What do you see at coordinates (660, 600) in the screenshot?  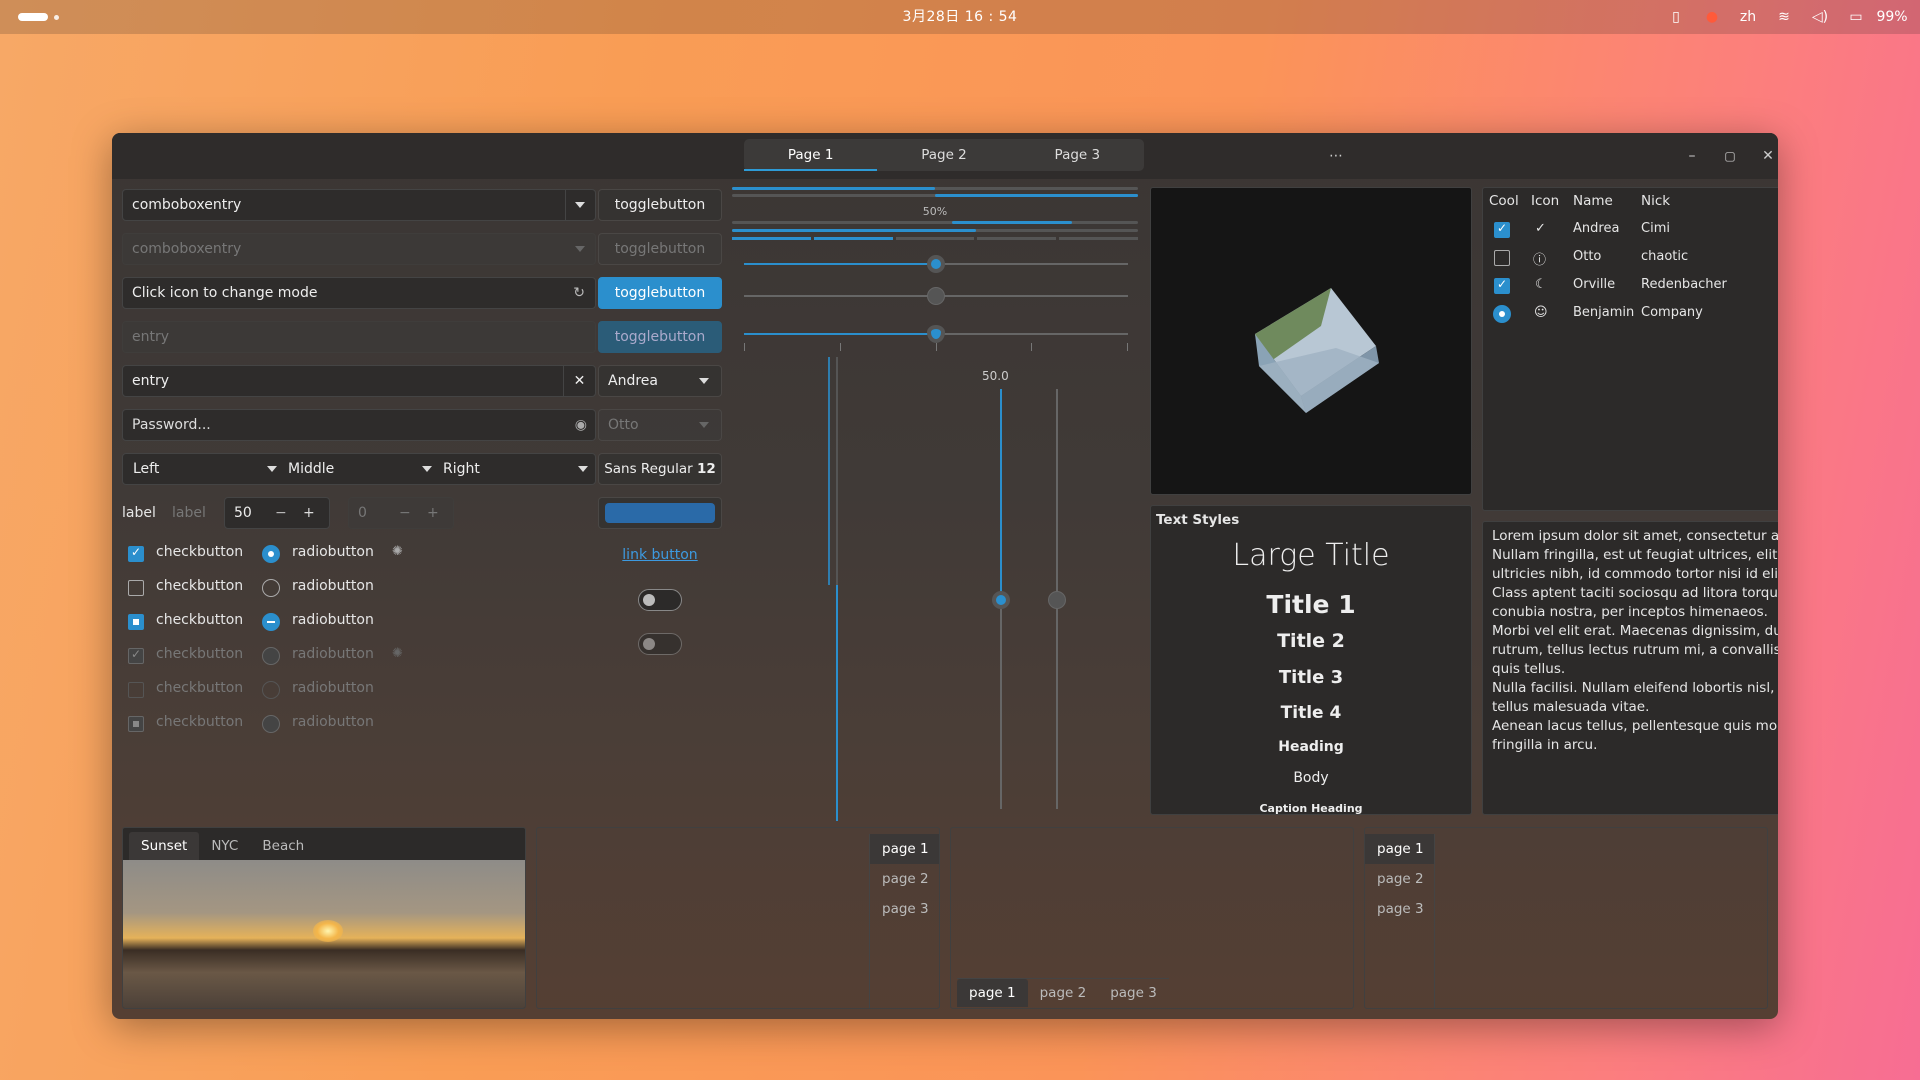 I see `switch-off` at bounding box center [660, 600].